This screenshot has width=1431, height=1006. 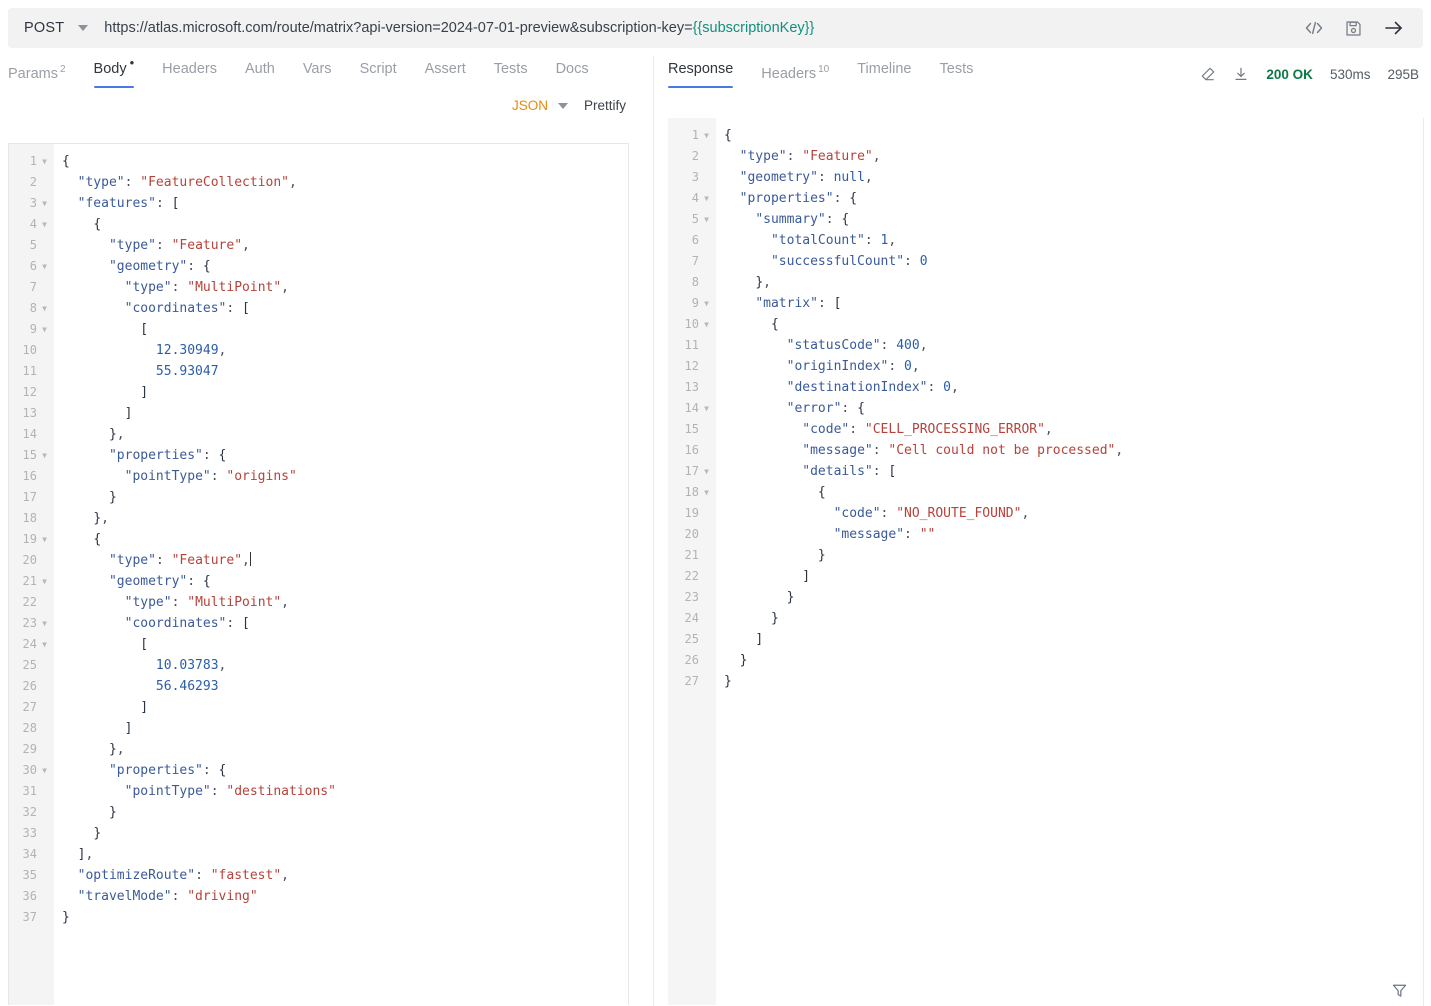 What do you see at coordinates (29, 686) in the screenshot?
I see `line-number: 26▼` at bounding box center [29, 686].